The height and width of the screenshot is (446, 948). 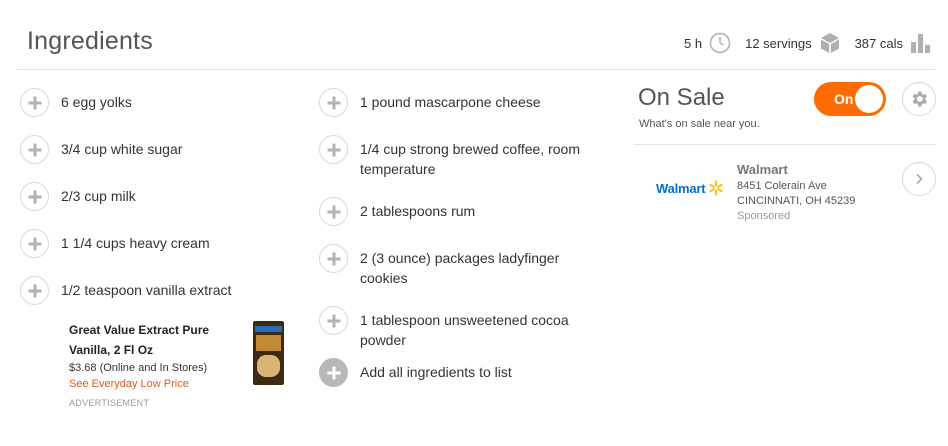 I want to click on on-sale-toggle: On, so click(x=850, y=99).